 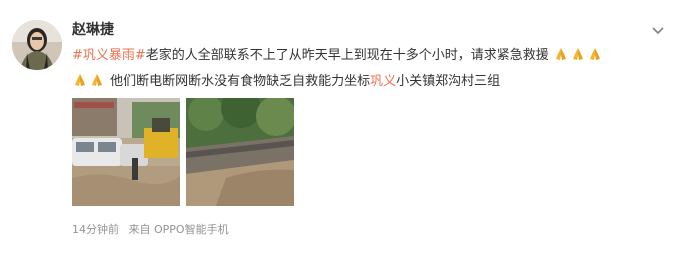 What do you see at coordinates (383, 81) in the screenshot?
I see `location-link: 巩义` at bounding box center [383, 81].